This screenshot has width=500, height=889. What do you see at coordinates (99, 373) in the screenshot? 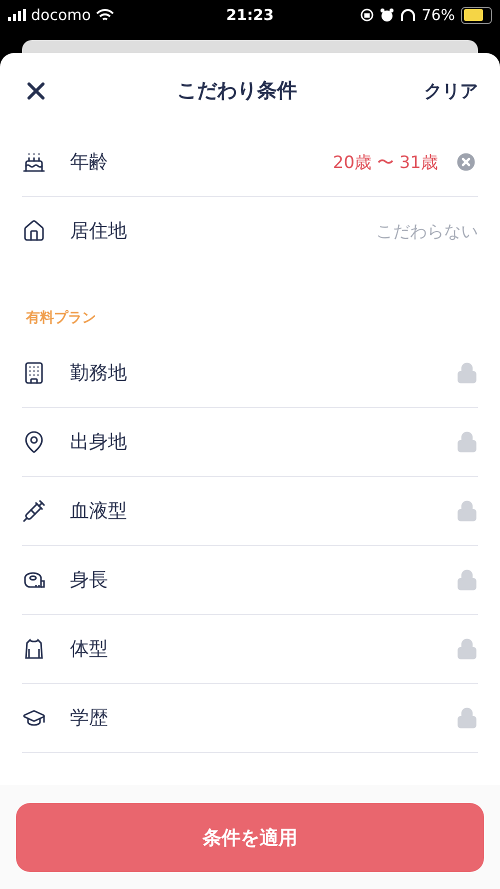
I see `filter-label: 勤務地` at bounding box center [99, 373].